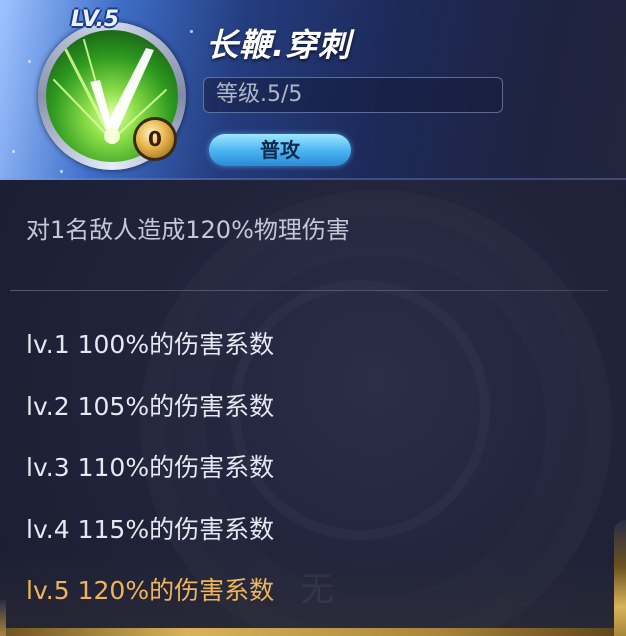 The image size is (626, 636). I want to click on skill-title: 长鞭.穿刺, so click(279, 45).